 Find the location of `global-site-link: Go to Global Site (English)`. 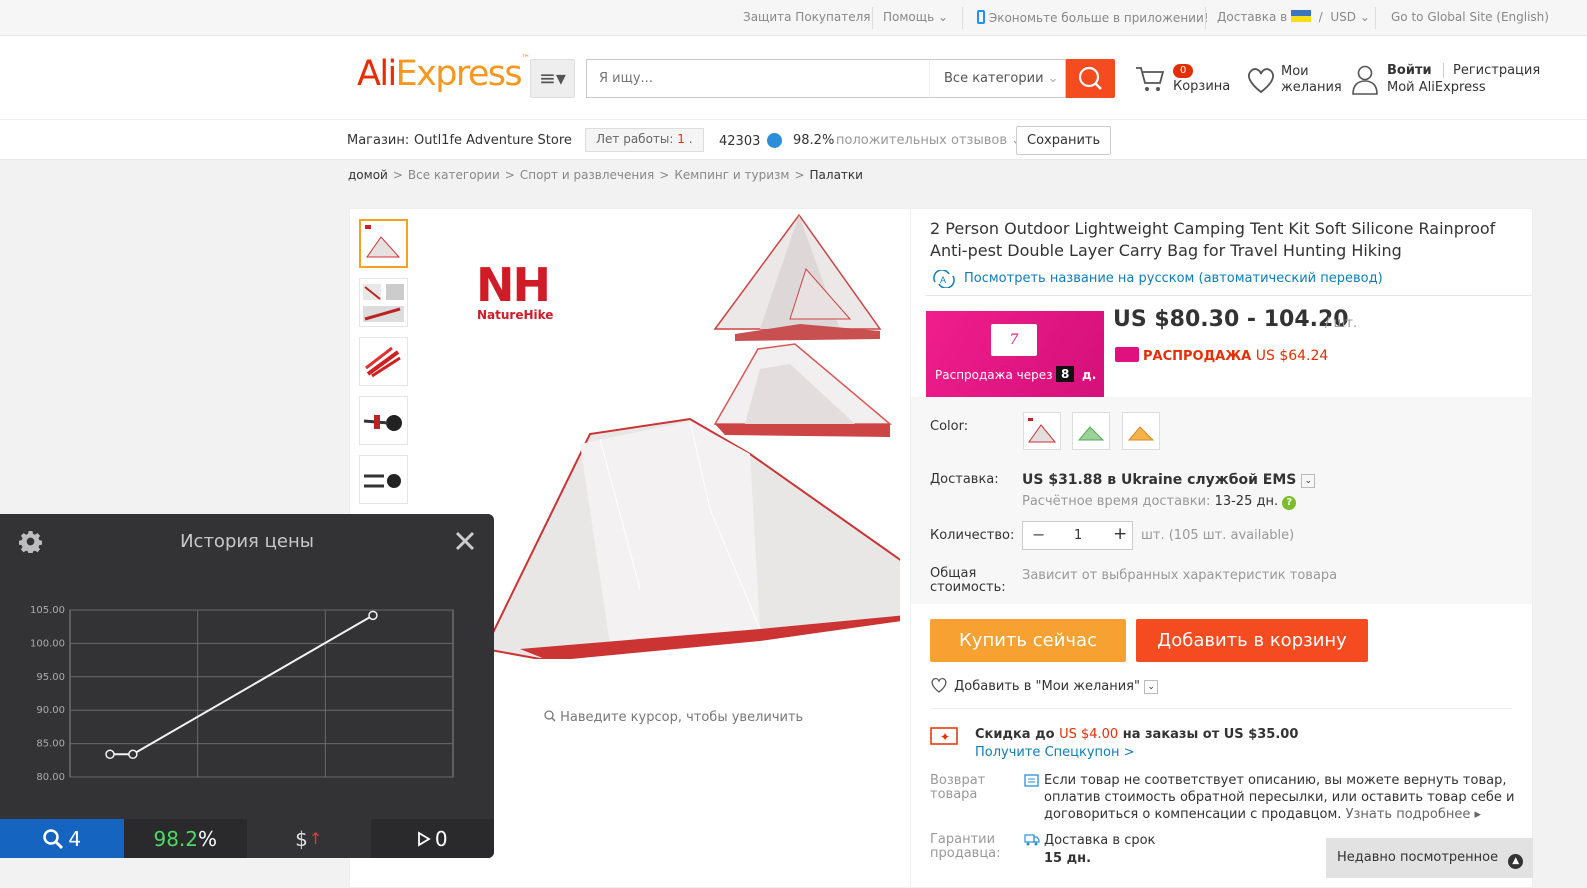

global-site-link: Go to Global Site (English) is located at coordinates (1470, 17).